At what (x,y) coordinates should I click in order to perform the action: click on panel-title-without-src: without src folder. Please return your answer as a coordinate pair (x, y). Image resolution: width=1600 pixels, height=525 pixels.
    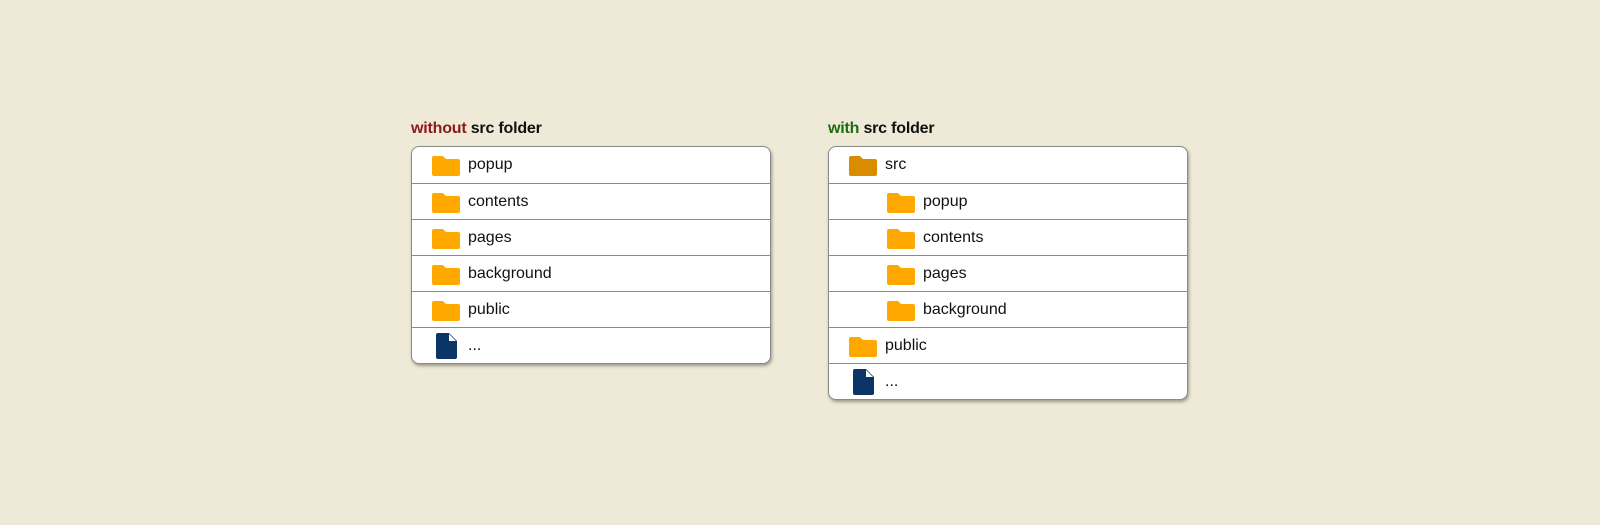
    Looking at the image, I should click on (591, 129).